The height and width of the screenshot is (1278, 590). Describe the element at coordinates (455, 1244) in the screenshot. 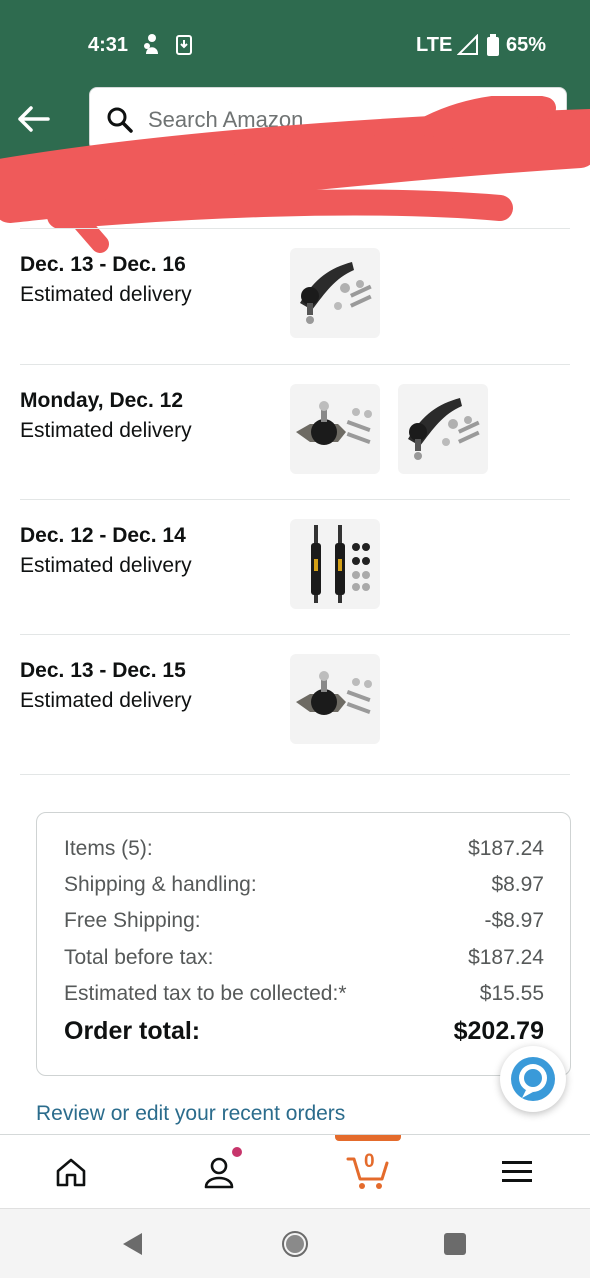

I see `system-recents-icon` at that location.